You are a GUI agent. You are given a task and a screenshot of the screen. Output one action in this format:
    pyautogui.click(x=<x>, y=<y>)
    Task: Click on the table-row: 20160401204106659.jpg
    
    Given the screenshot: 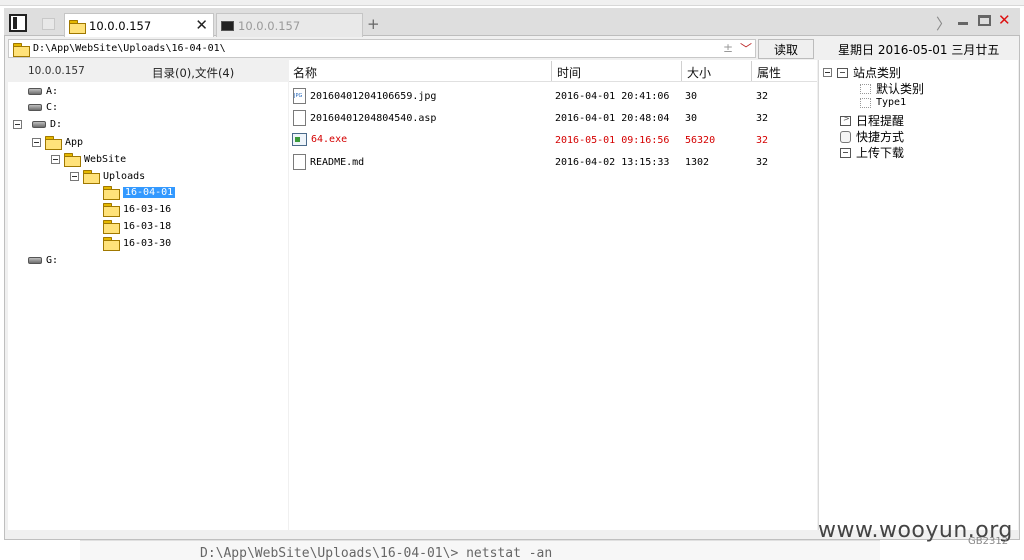 What is the action you would take?
    pyautogui.click(x=364, y=96)
    